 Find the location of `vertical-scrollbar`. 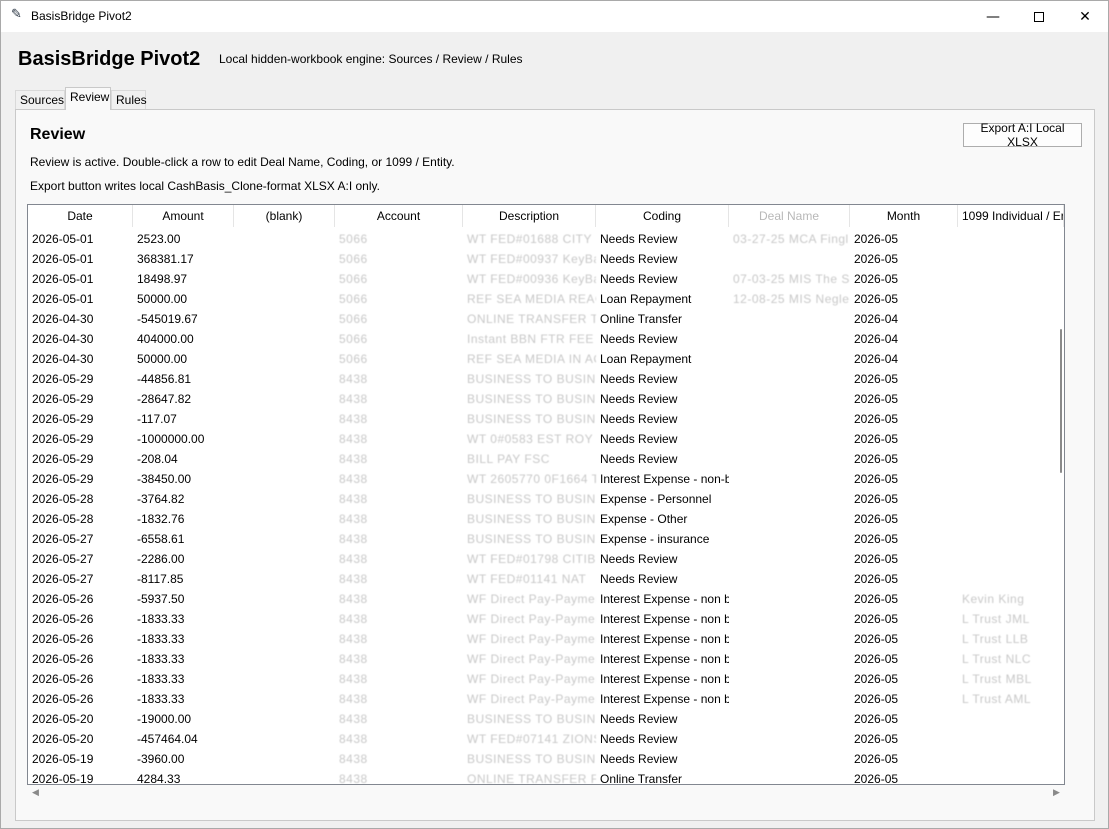

vertical-scrollbar is located at coordinates (1061, 402).